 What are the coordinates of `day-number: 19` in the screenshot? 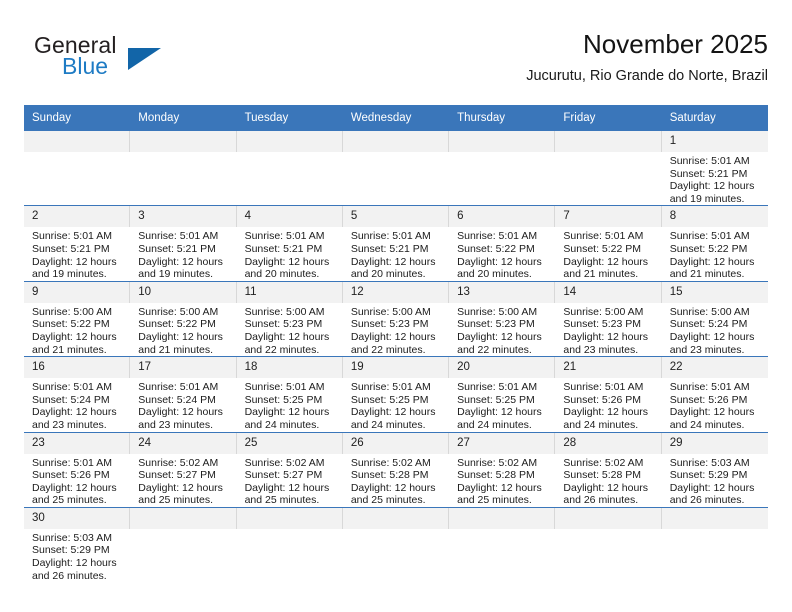 It's located at (396, 368).